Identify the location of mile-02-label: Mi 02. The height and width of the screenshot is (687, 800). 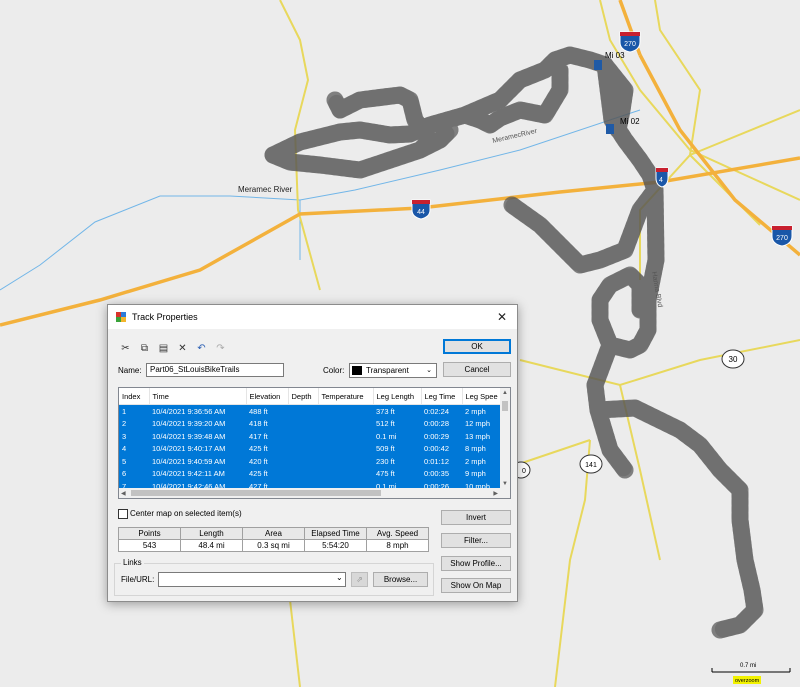
(630, 121).